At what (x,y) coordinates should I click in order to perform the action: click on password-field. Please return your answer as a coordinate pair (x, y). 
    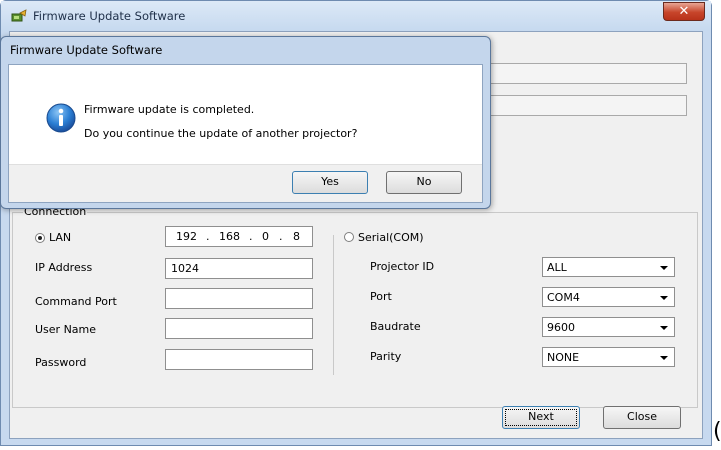
    Looking at the image, I should click on (239, 328).